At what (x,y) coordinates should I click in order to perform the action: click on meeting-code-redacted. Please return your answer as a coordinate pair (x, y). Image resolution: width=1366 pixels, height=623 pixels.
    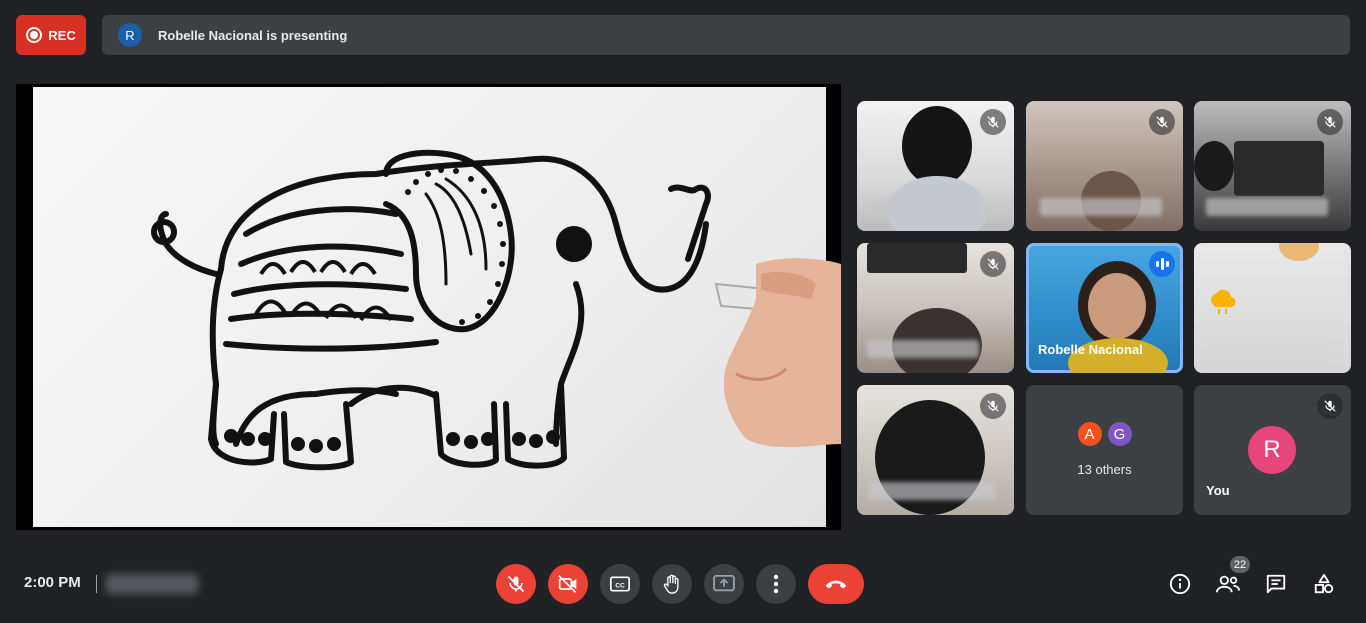
    Looking at the image, I should click on (152, 584).